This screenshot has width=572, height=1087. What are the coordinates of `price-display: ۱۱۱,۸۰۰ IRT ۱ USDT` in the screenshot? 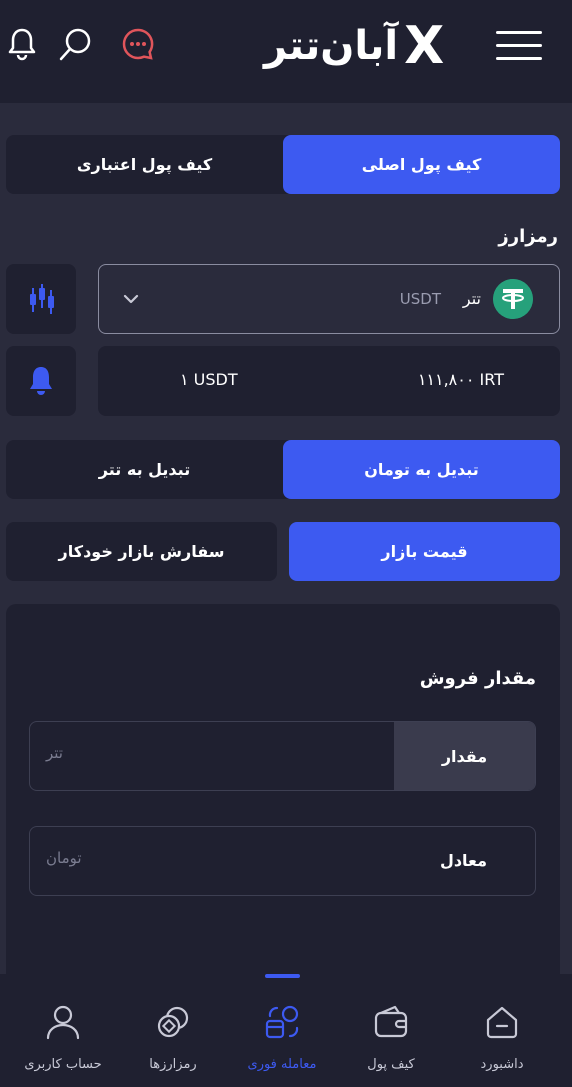 It's located at (329, 381).